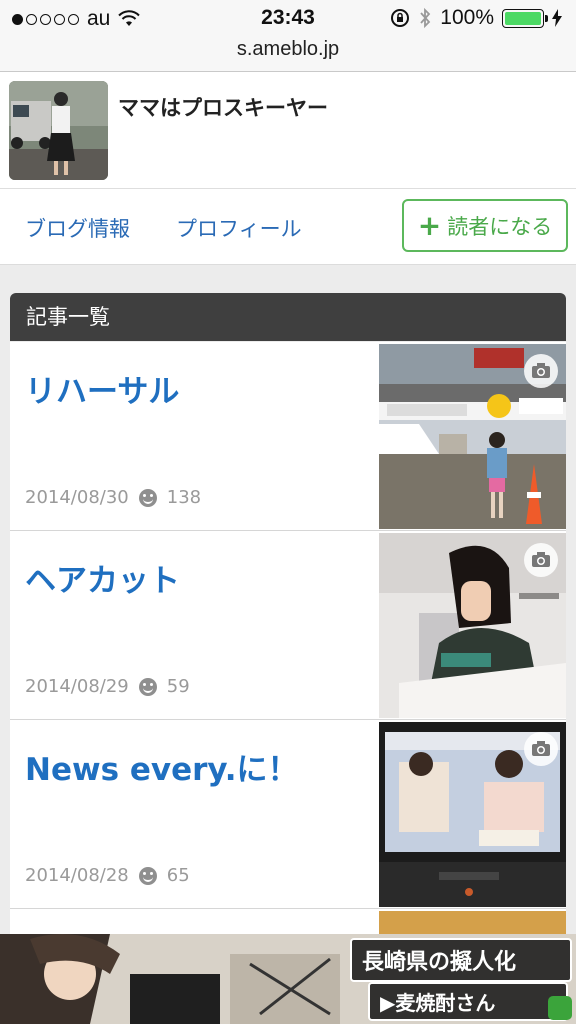  What do you see at coordinates (178, 875) in the screenshot?
I see `entry-count: 65` at bounding box center [178, 875].